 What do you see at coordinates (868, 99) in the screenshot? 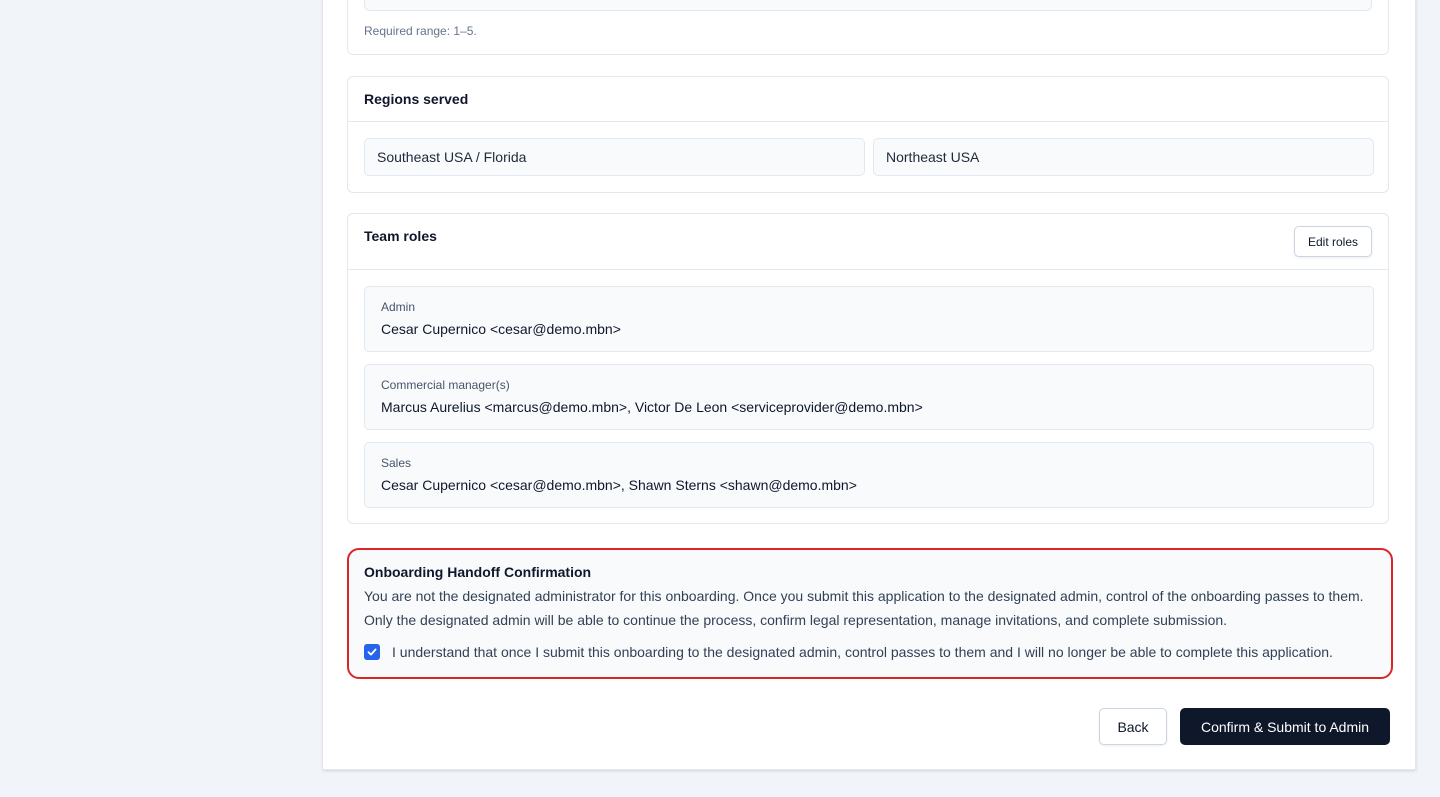
I see `regions-header: Regions served` at bounding box center [868, 99].